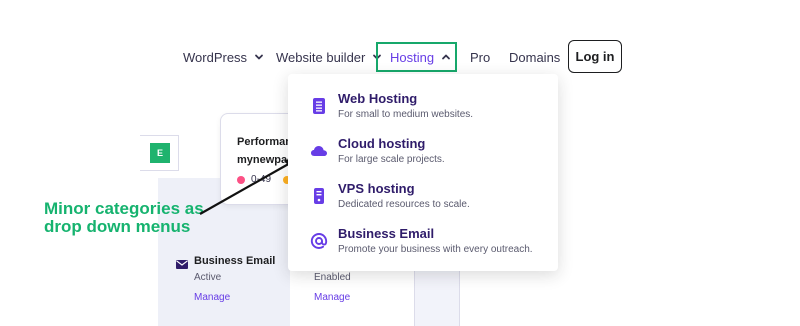 The image size is (800, 326). What do you see at coordinates (319, 106) in the screenshot?
I see `server-list-icon` at bounding box center [319, 106].